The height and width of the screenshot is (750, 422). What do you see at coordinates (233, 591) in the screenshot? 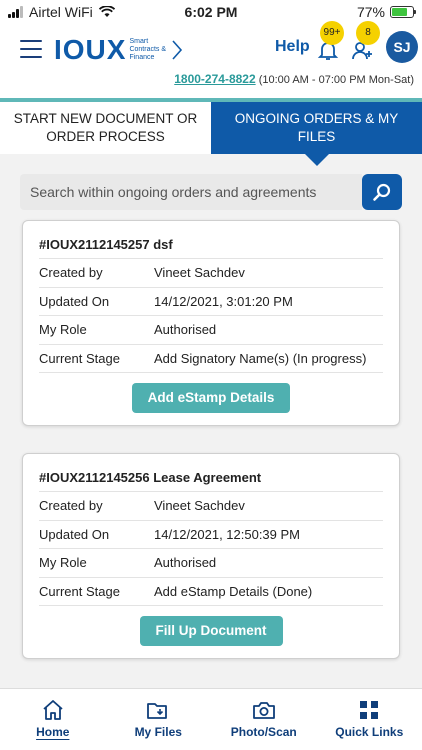
I see `field-value: Add eStamp Details (Done)` at bounding box center [233, 591].